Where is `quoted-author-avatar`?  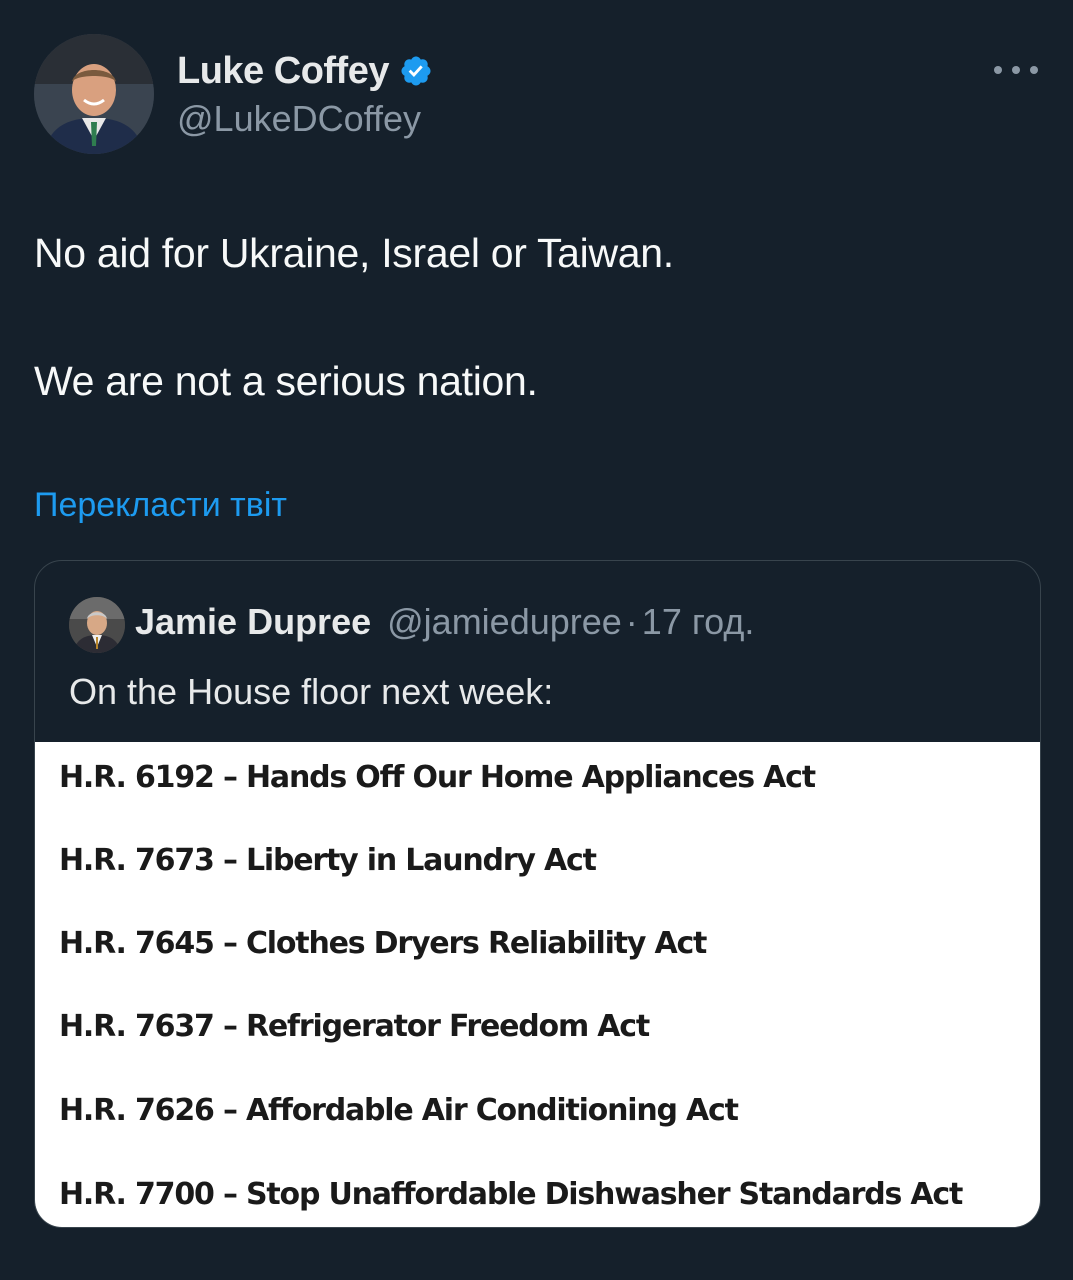 quoted-author-avatar is located at coordinates (97, 625).